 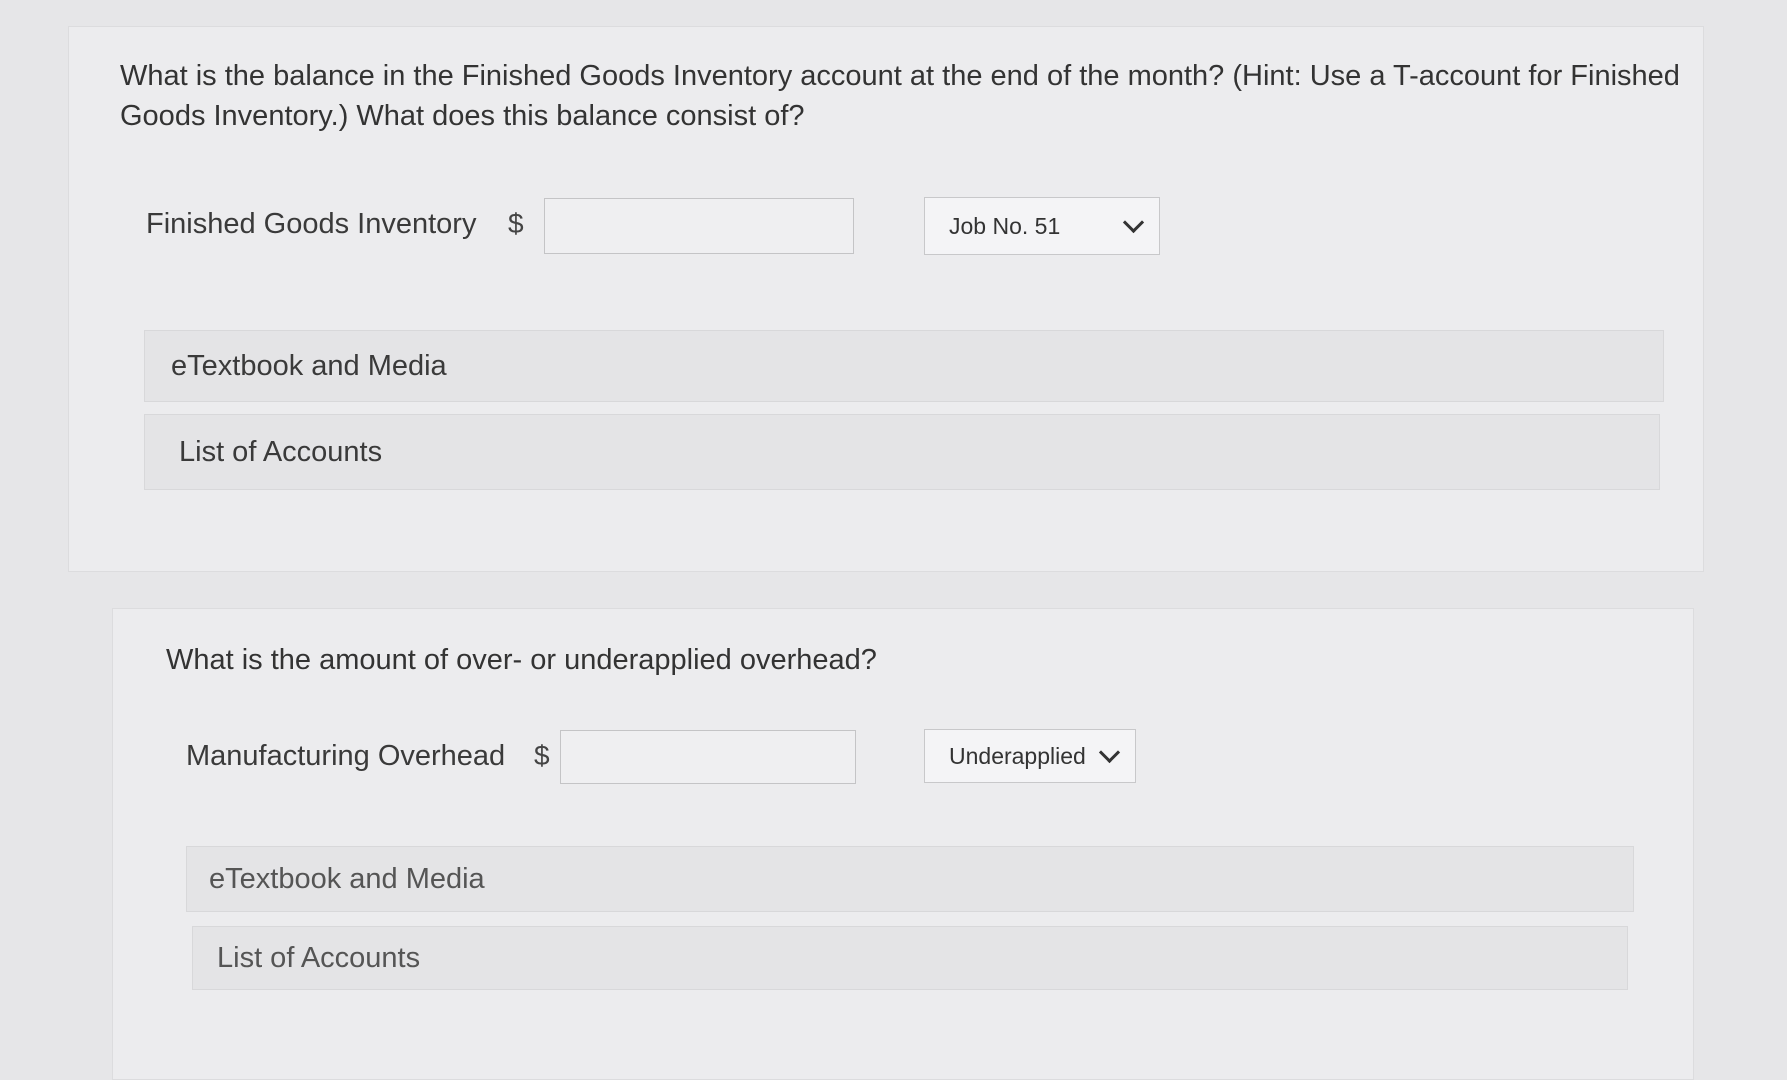 What do you see at coordinates (346, 756) in the screenshot?
I see `manufacturing-overhead-label: Manufacturing Overhead` at bounding box center [346, 756].